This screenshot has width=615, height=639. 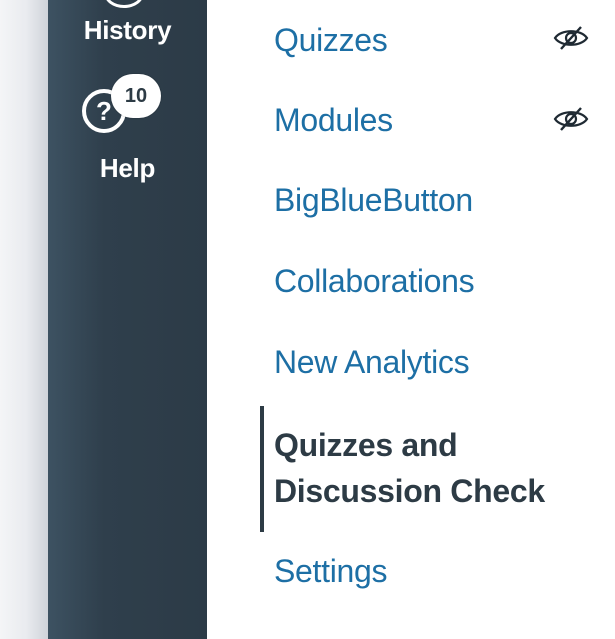 I want to click on course-nav-bigbluebutton: BigBlueButton, so click(x=373, y=200).